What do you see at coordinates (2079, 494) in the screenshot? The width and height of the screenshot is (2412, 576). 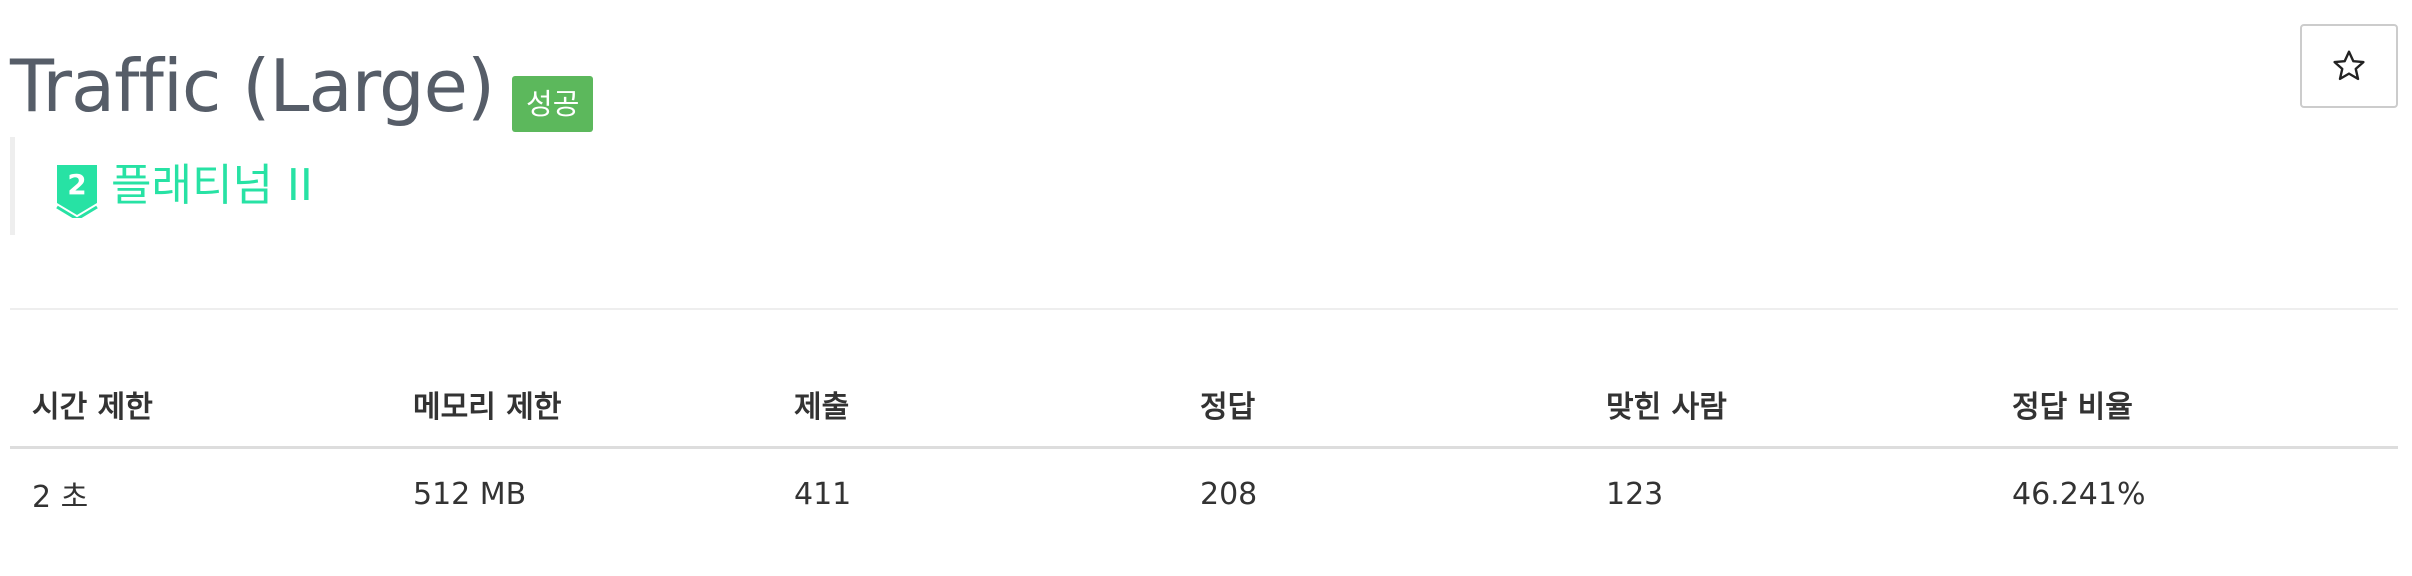 I see `cell-accept-ratio: 46.241%` at bounding box center [2079, 494].